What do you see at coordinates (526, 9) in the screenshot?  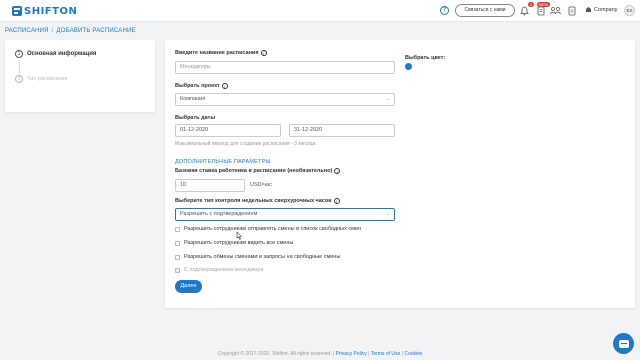 I see `notifications-bell-icon: 1` at bounding box center [526, 9].